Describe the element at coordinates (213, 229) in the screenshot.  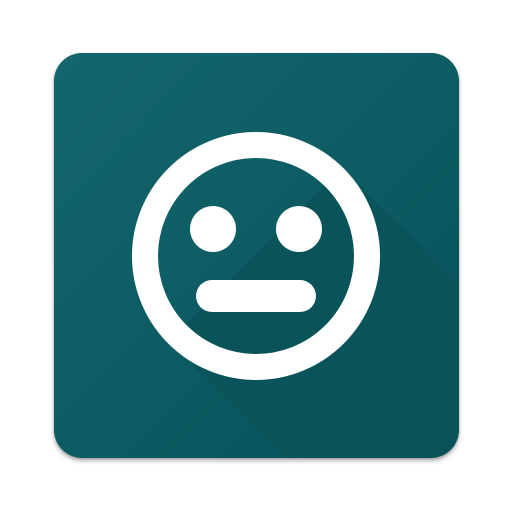
I see `left-eye` at that location.